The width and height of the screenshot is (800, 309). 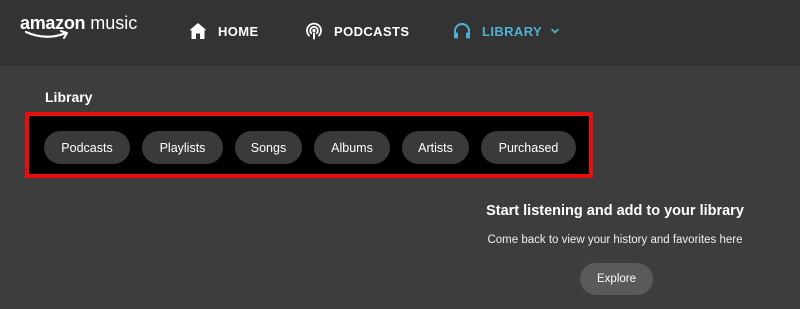 I want to click on chevron-down-icon, so click(x=555, y=31).